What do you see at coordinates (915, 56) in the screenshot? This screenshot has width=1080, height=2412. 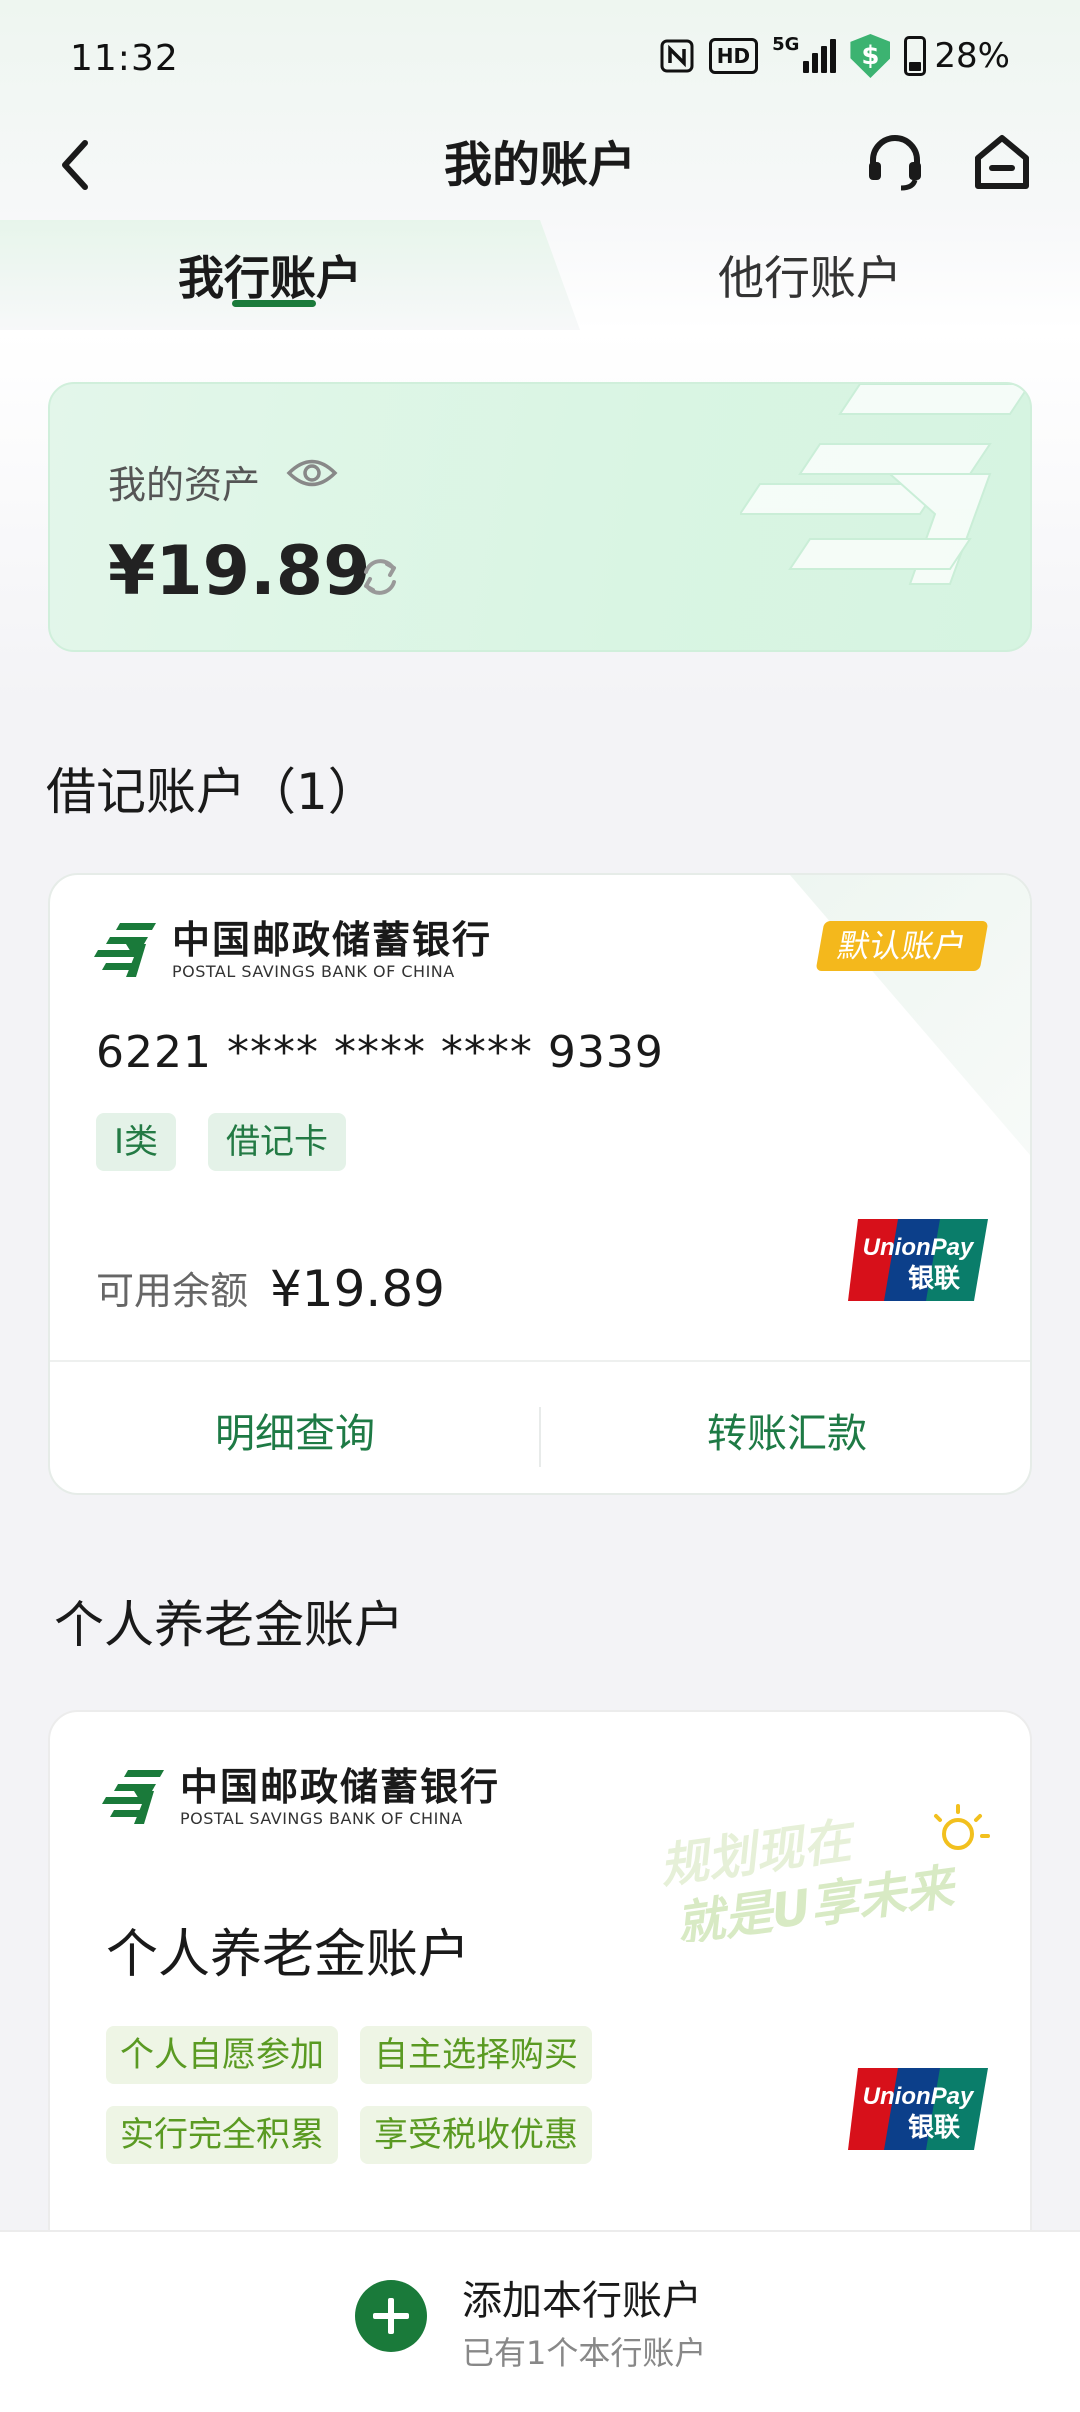 I see `battery-icon` at bounding box center [915, 56].